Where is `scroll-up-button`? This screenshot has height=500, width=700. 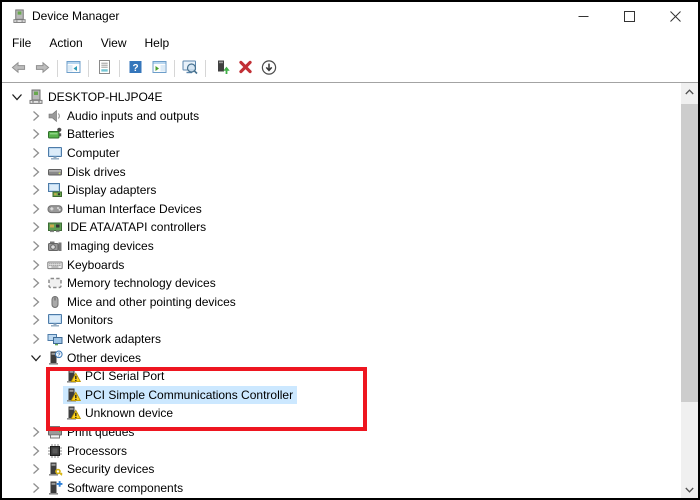
scroll-up-button is located at coordinates (689, 91).